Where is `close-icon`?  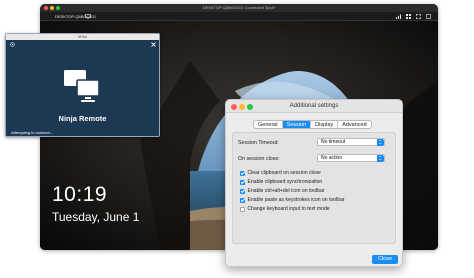 close-icon is located at coordinates (153, 44).